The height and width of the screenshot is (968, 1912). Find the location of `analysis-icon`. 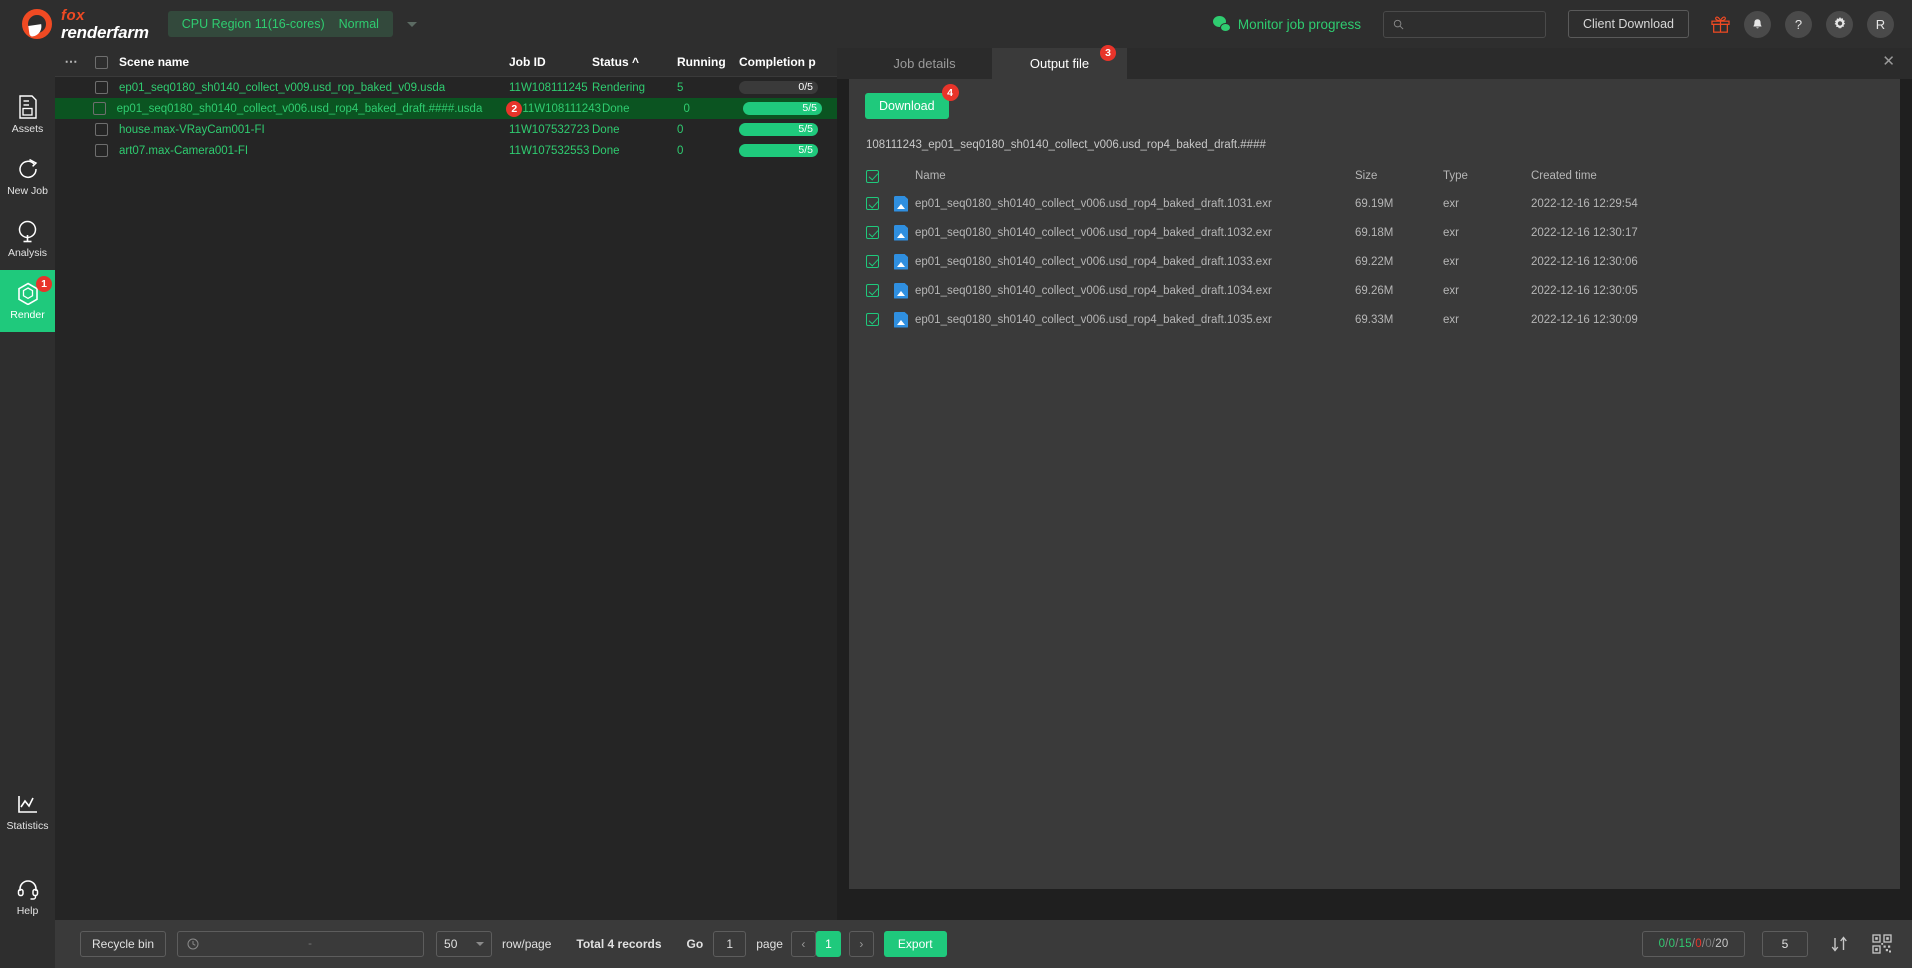

analysis-icon is located at coordinates (27, 231).